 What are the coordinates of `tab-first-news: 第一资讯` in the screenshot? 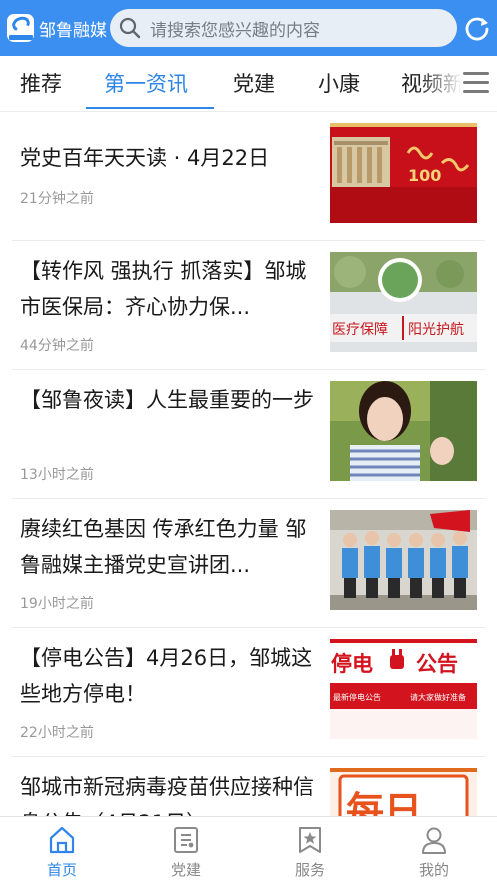 It's located at (146, 84).